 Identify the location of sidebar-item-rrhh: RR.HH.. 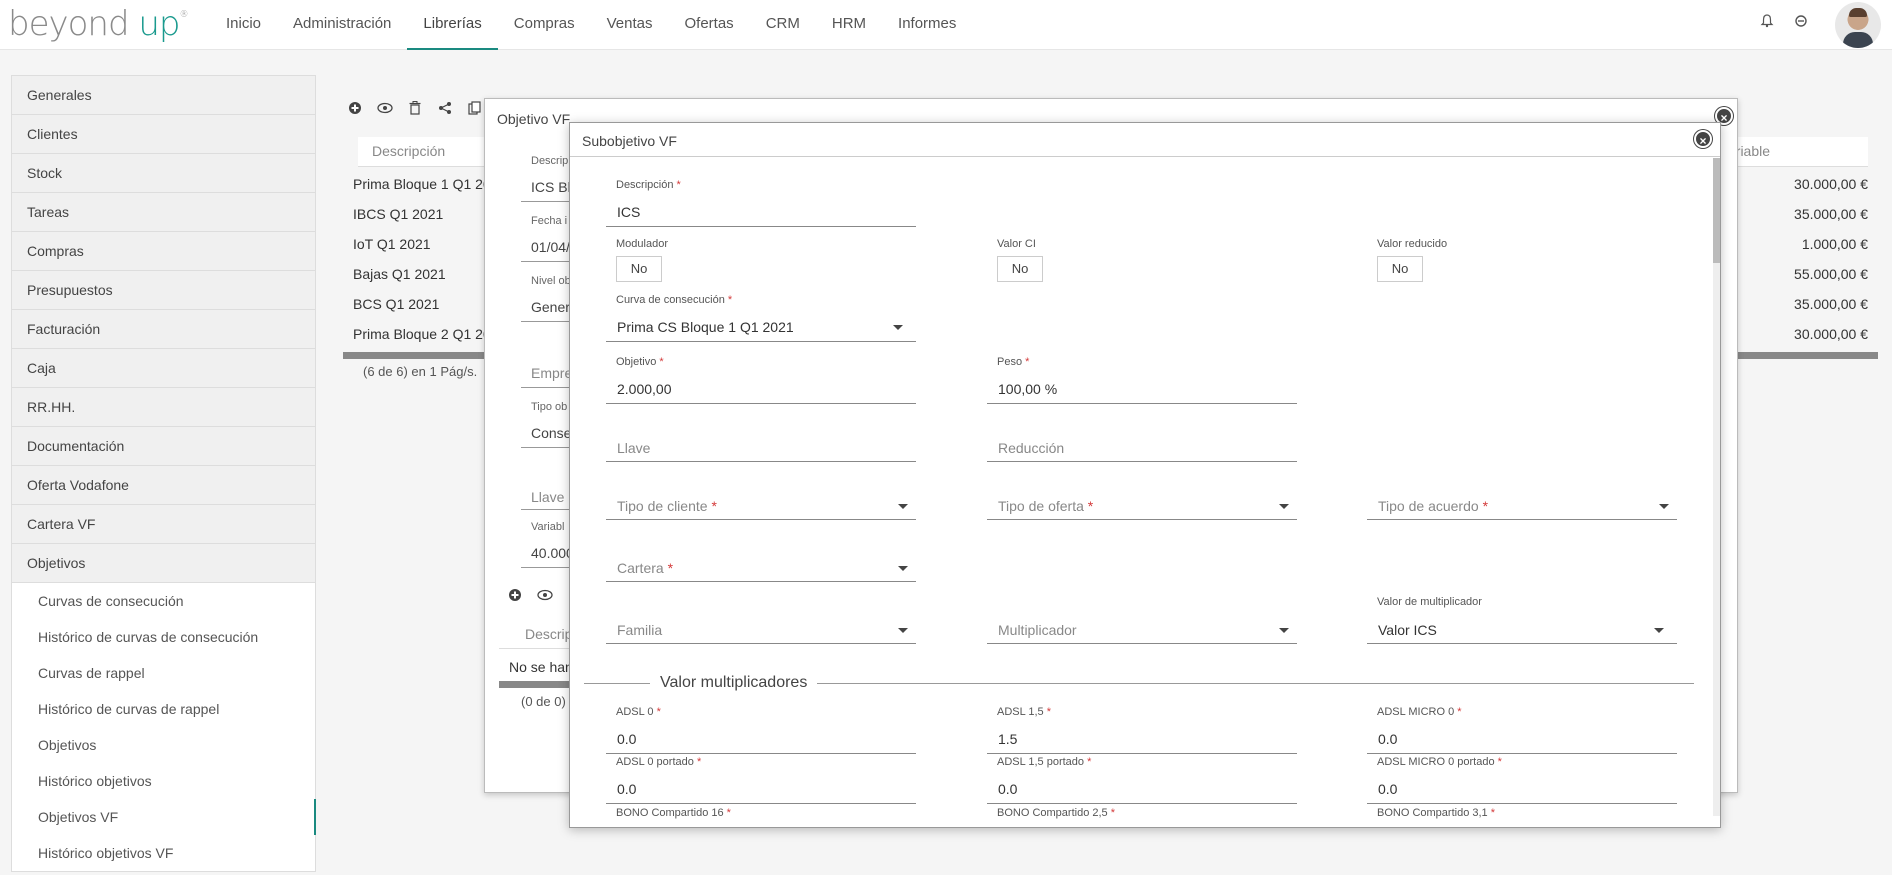
(163, 407).